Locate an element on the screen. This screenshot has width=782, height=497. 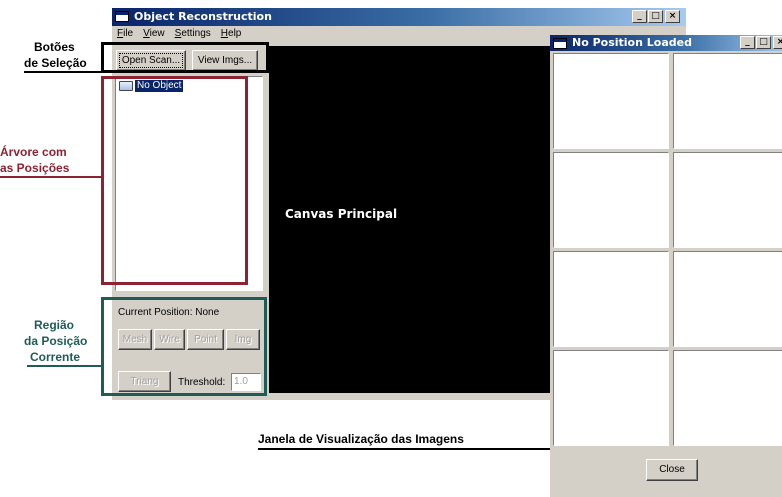
window-title: Object Reconstruction is located at coordinates (203, 16).